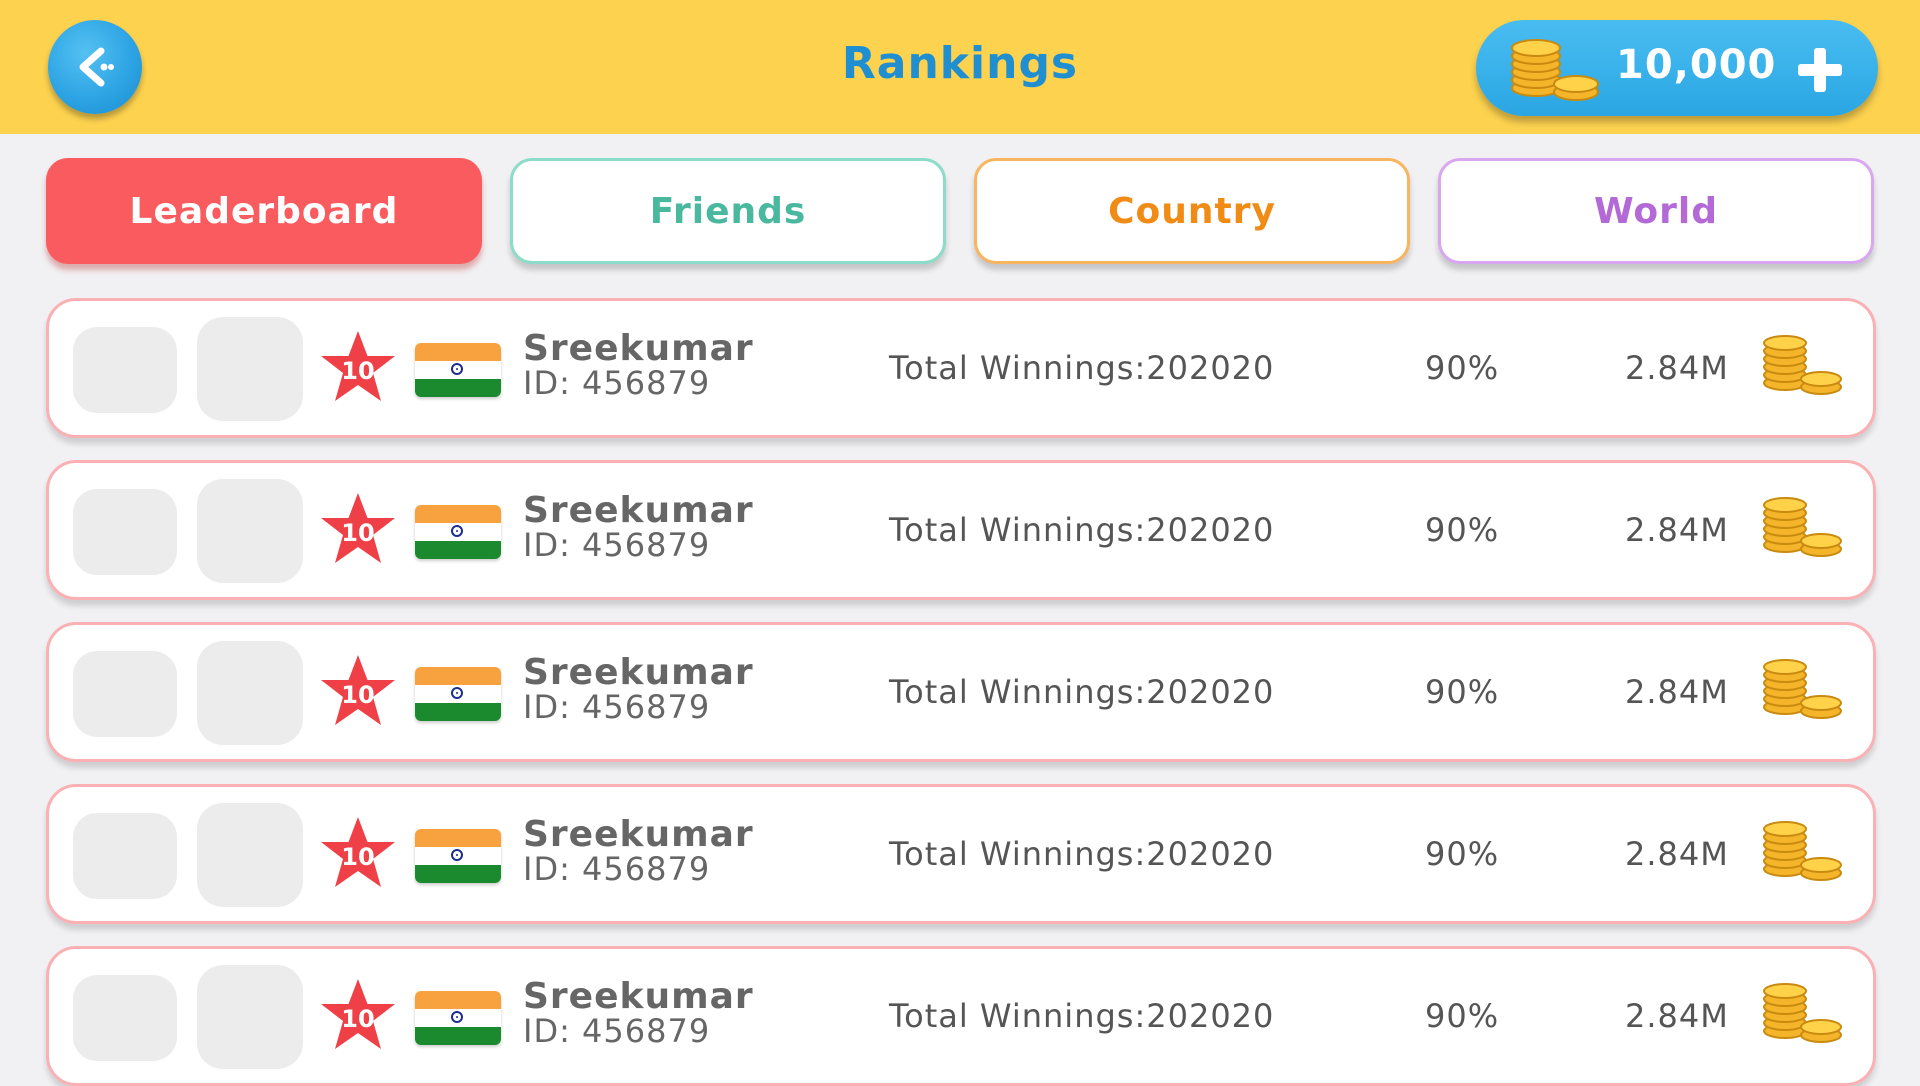 The width and height of the screenshot is (1920, 1086). I want to click on top-bar: Rankings 10,000, so click(960, 67).